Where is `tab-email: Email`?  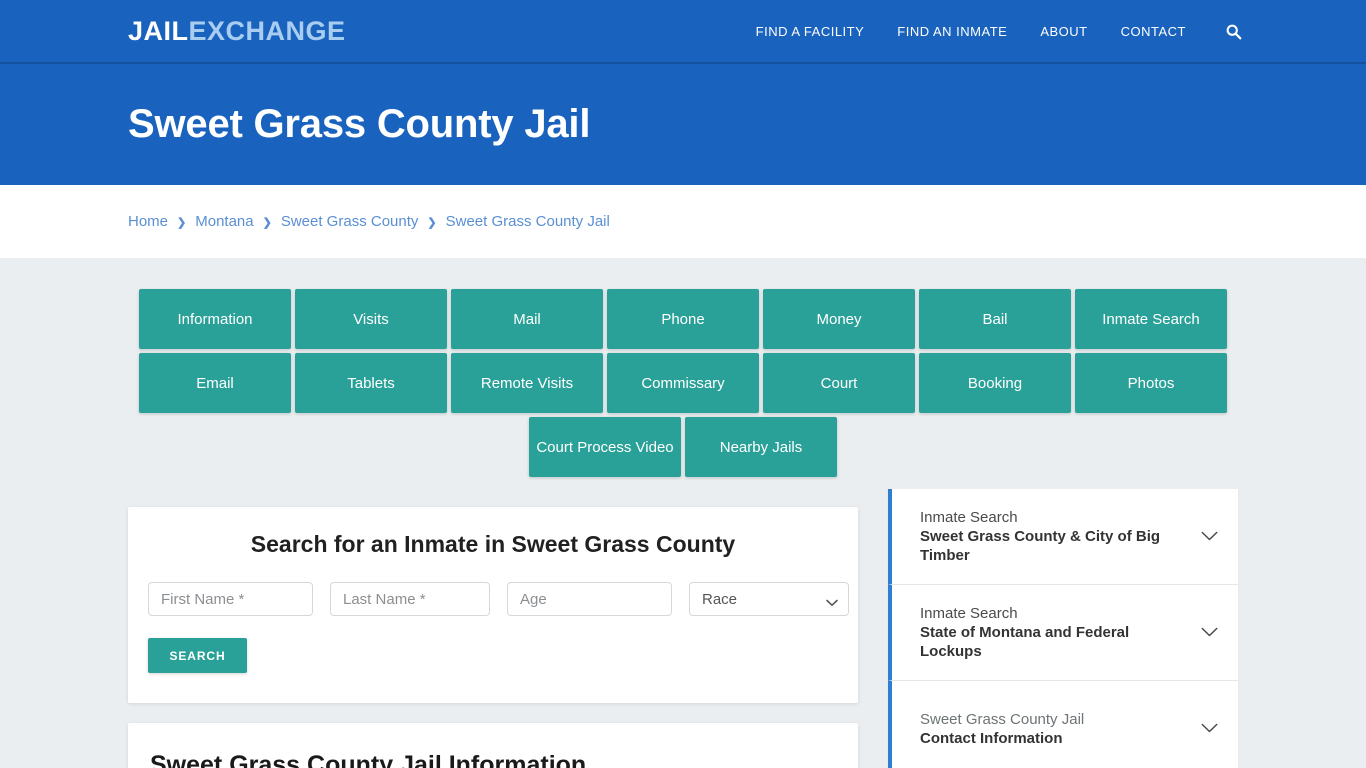 tab-email: Email is located at coordinates (215, 383).